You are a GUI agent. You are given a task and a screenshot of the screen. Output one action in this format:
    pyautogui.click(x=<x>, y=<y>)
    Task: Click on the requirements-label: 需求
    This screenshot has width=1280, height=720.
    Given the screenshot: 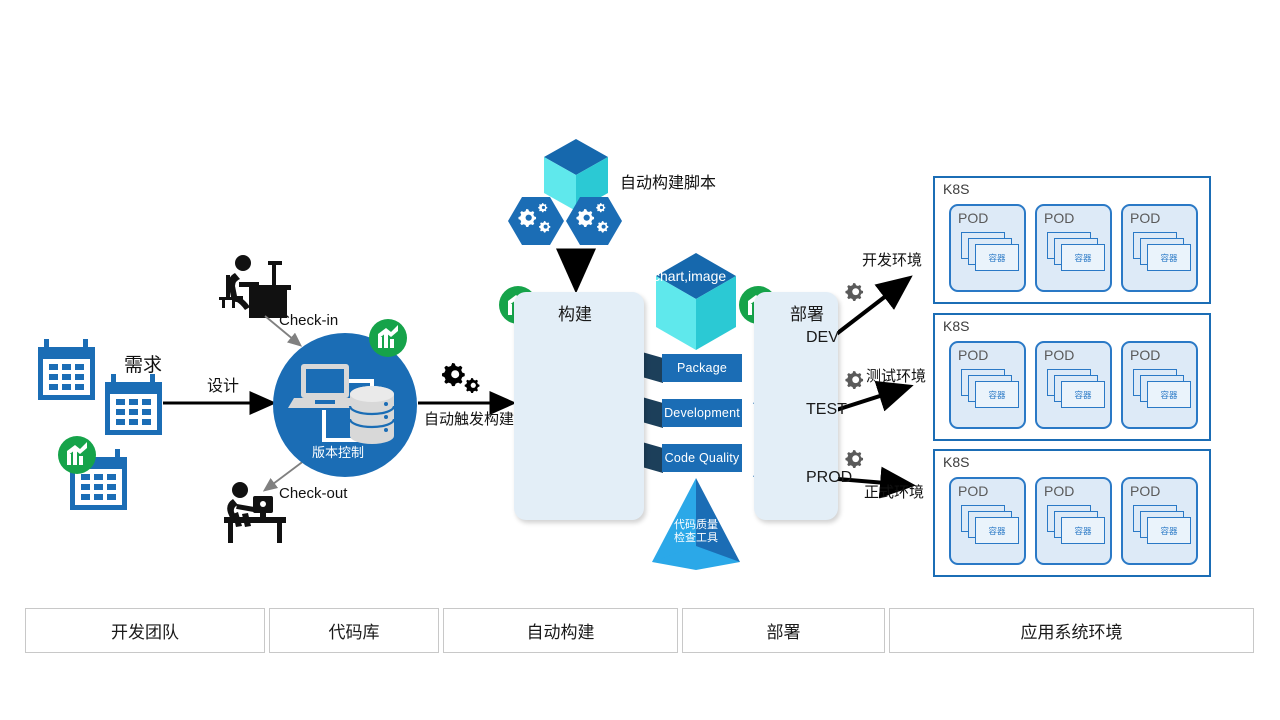 What is the action you would take?
    pyautogui.click(x=143, y=365)
    